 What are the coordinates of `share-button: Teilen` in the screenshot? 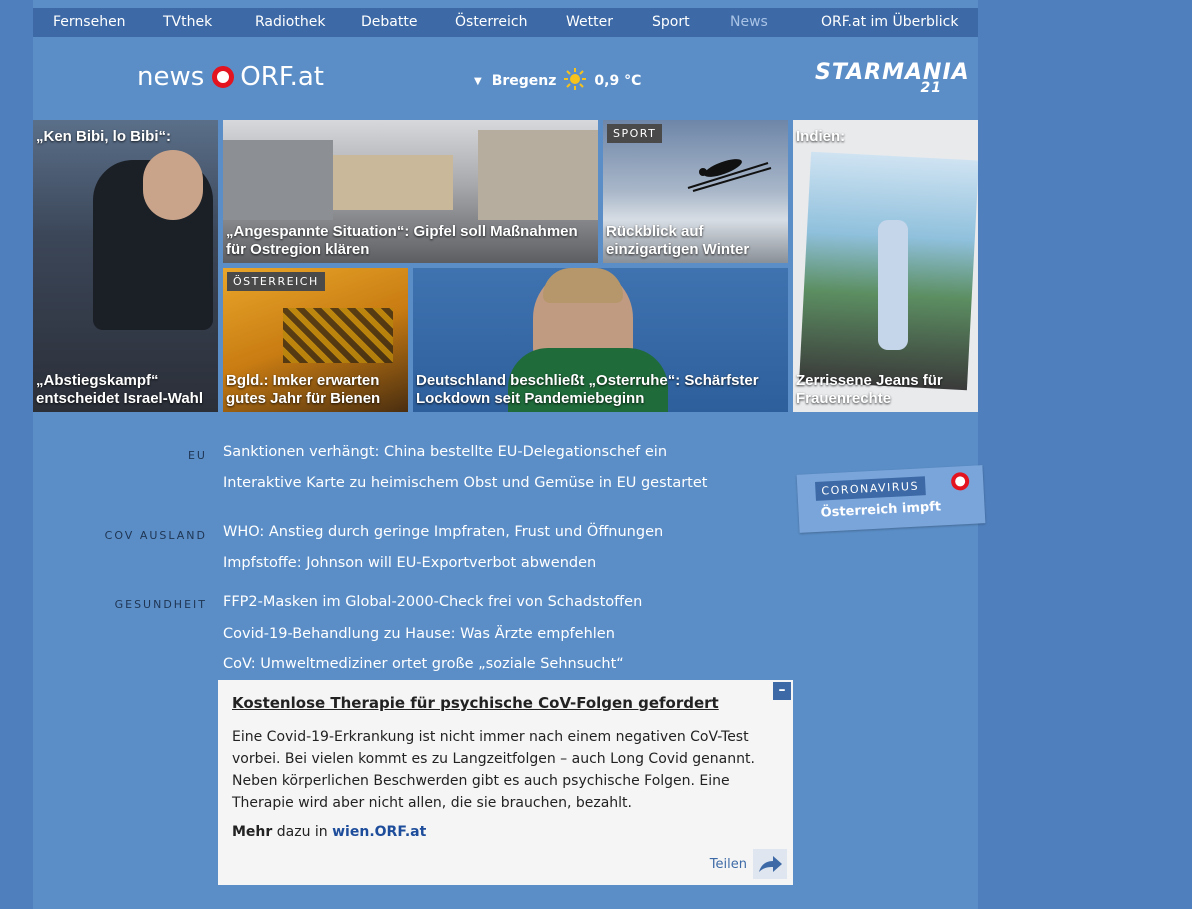 It's located at (748, 864).